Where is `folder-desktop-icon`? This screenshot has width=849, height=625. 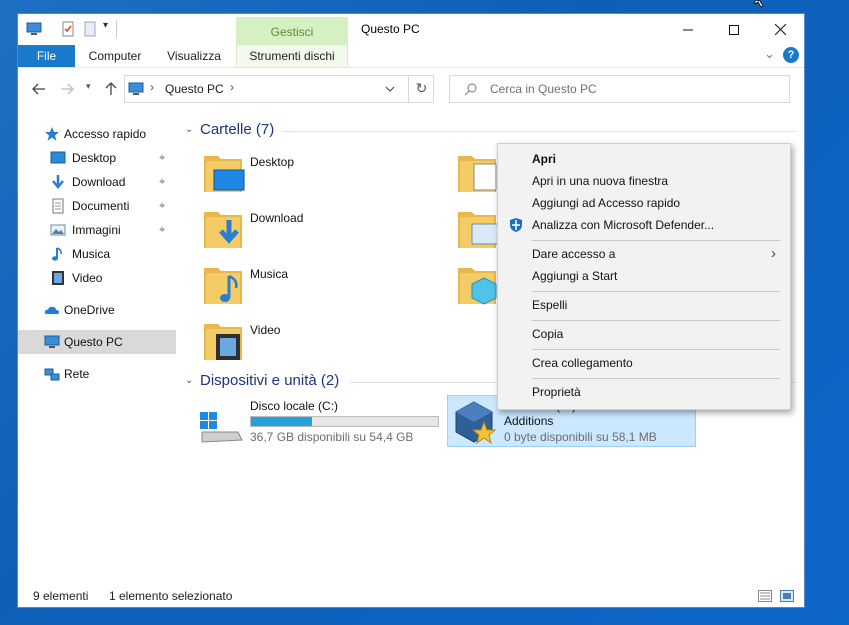
folder-desktop-icon is located at coordinates (225, 172).